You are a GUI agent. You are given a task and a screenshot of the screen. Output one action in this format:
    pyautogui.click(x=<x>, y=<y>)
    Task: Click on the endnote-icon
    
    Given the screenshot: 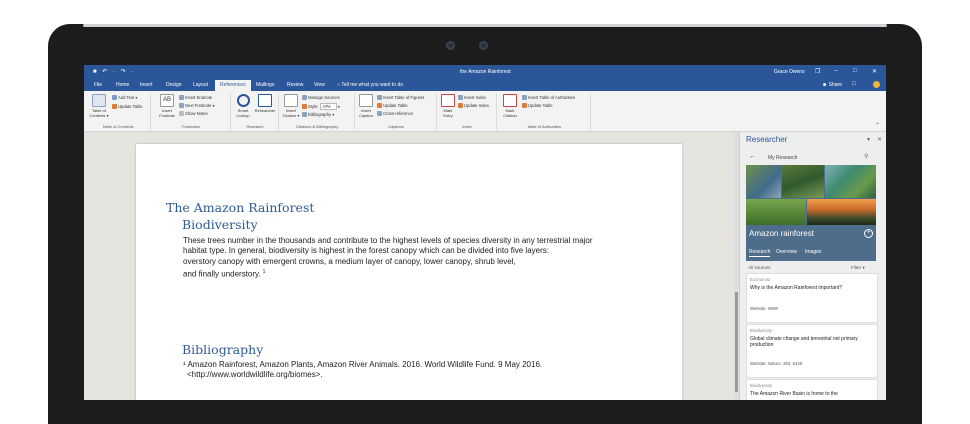 What is the action you would take?
    pyautogui.click(x=181, y=97)
    